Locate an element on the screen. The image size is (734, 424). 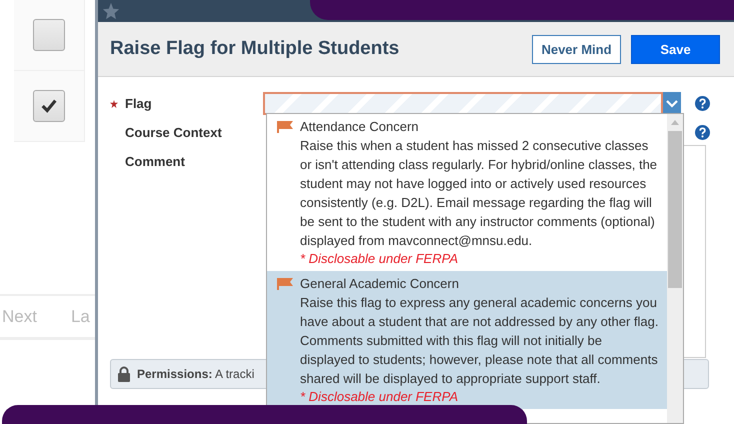
chevron-down-icon is located at coordinates (672, 104).